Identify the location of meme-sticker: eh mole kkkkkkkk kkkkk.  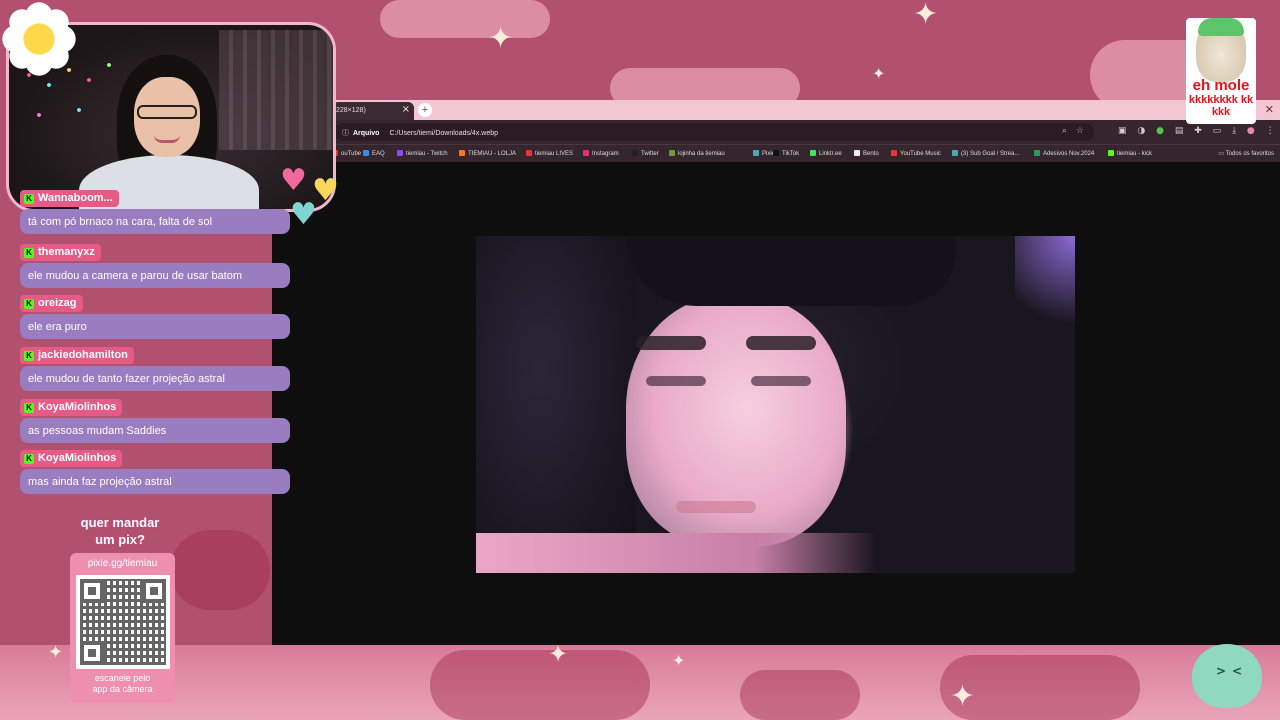
(1221, 71).